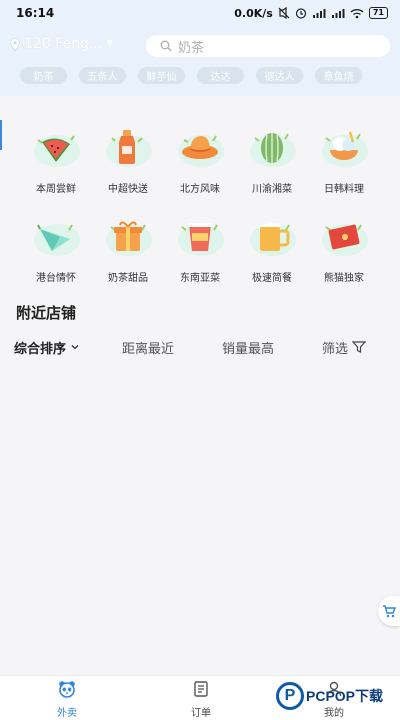  I want to click on category-label: 熊猫独家, so click(344, 278).